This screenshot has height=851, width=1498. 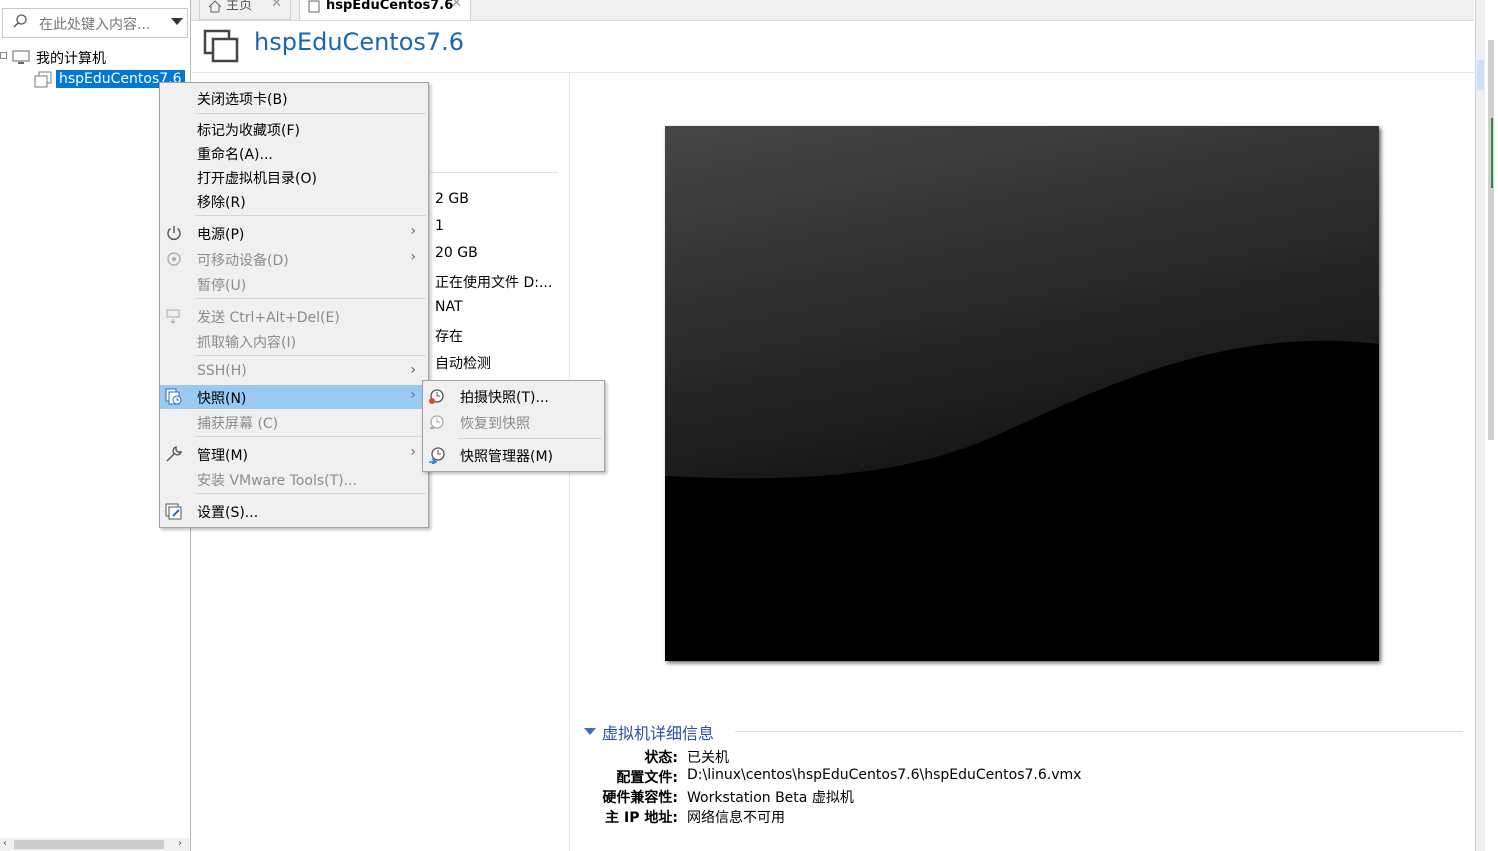 I want to click on device-network-value: NAT, so click(x=449, y=307).